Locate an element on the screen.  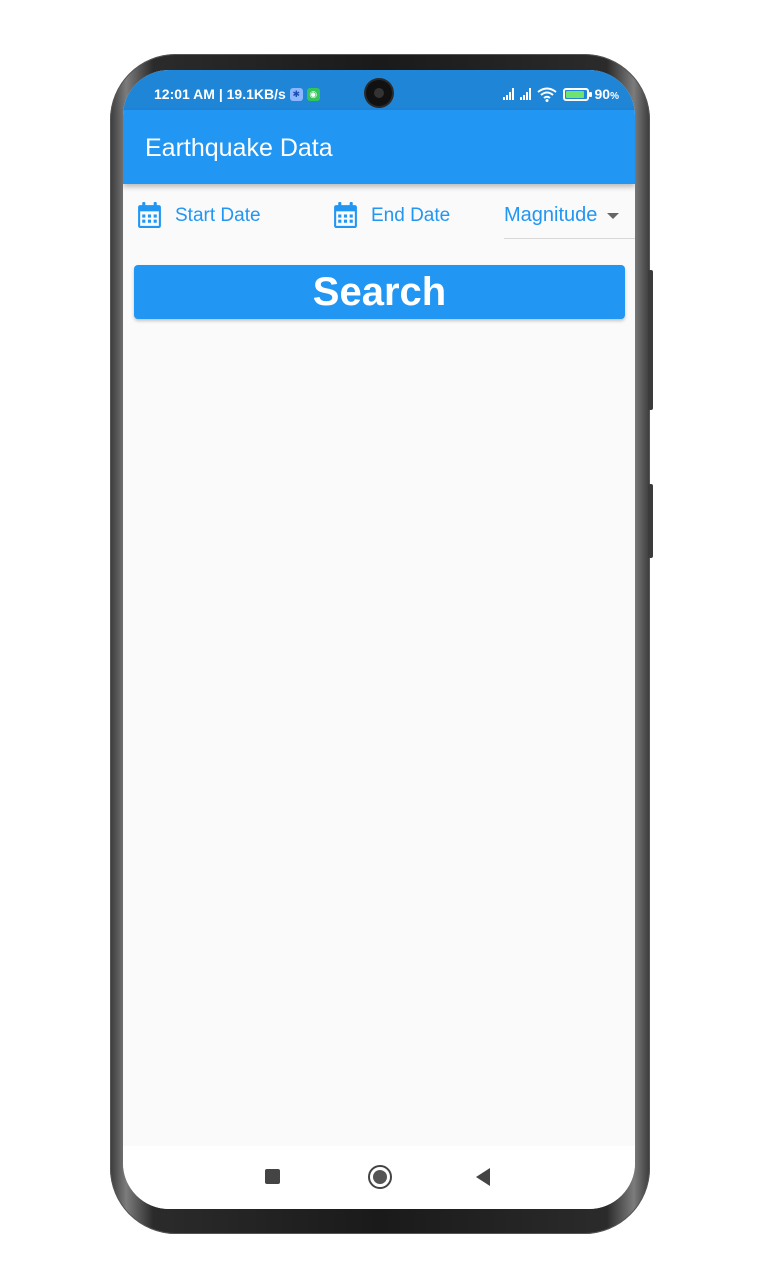
page-title: Earthquake Data is located at coordinates (239, 148).